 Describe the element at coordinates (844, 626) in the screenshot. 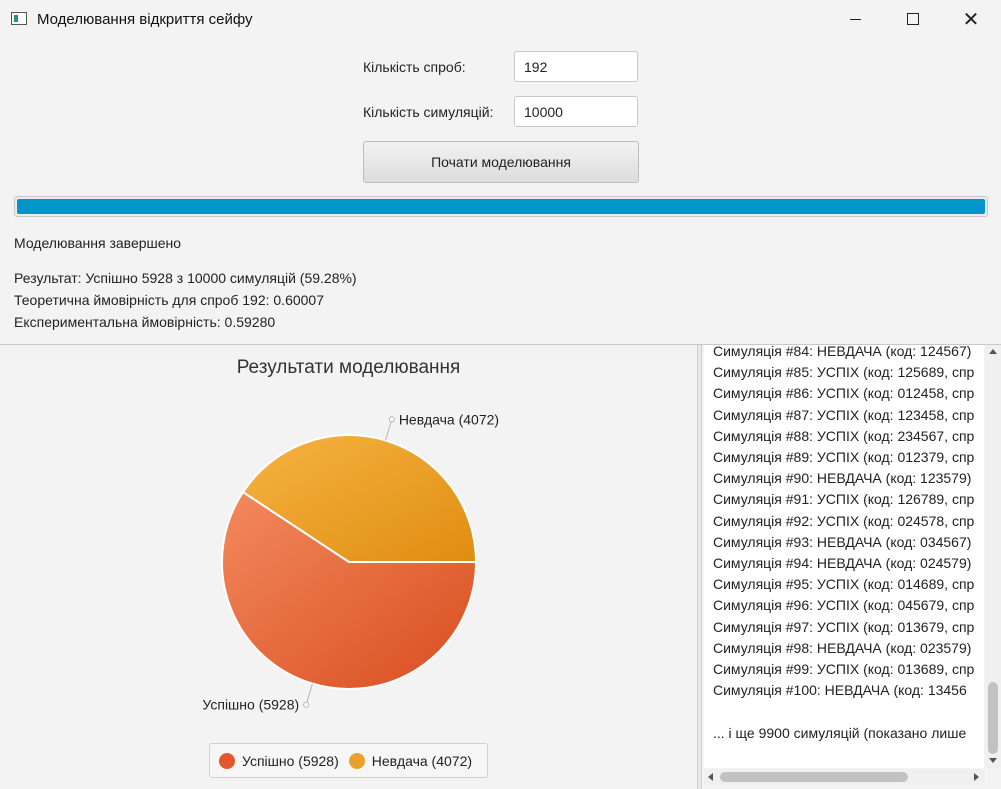

I see `log-line: Симуляція #97: УСПІХ (код: 013679, спр` at that location.